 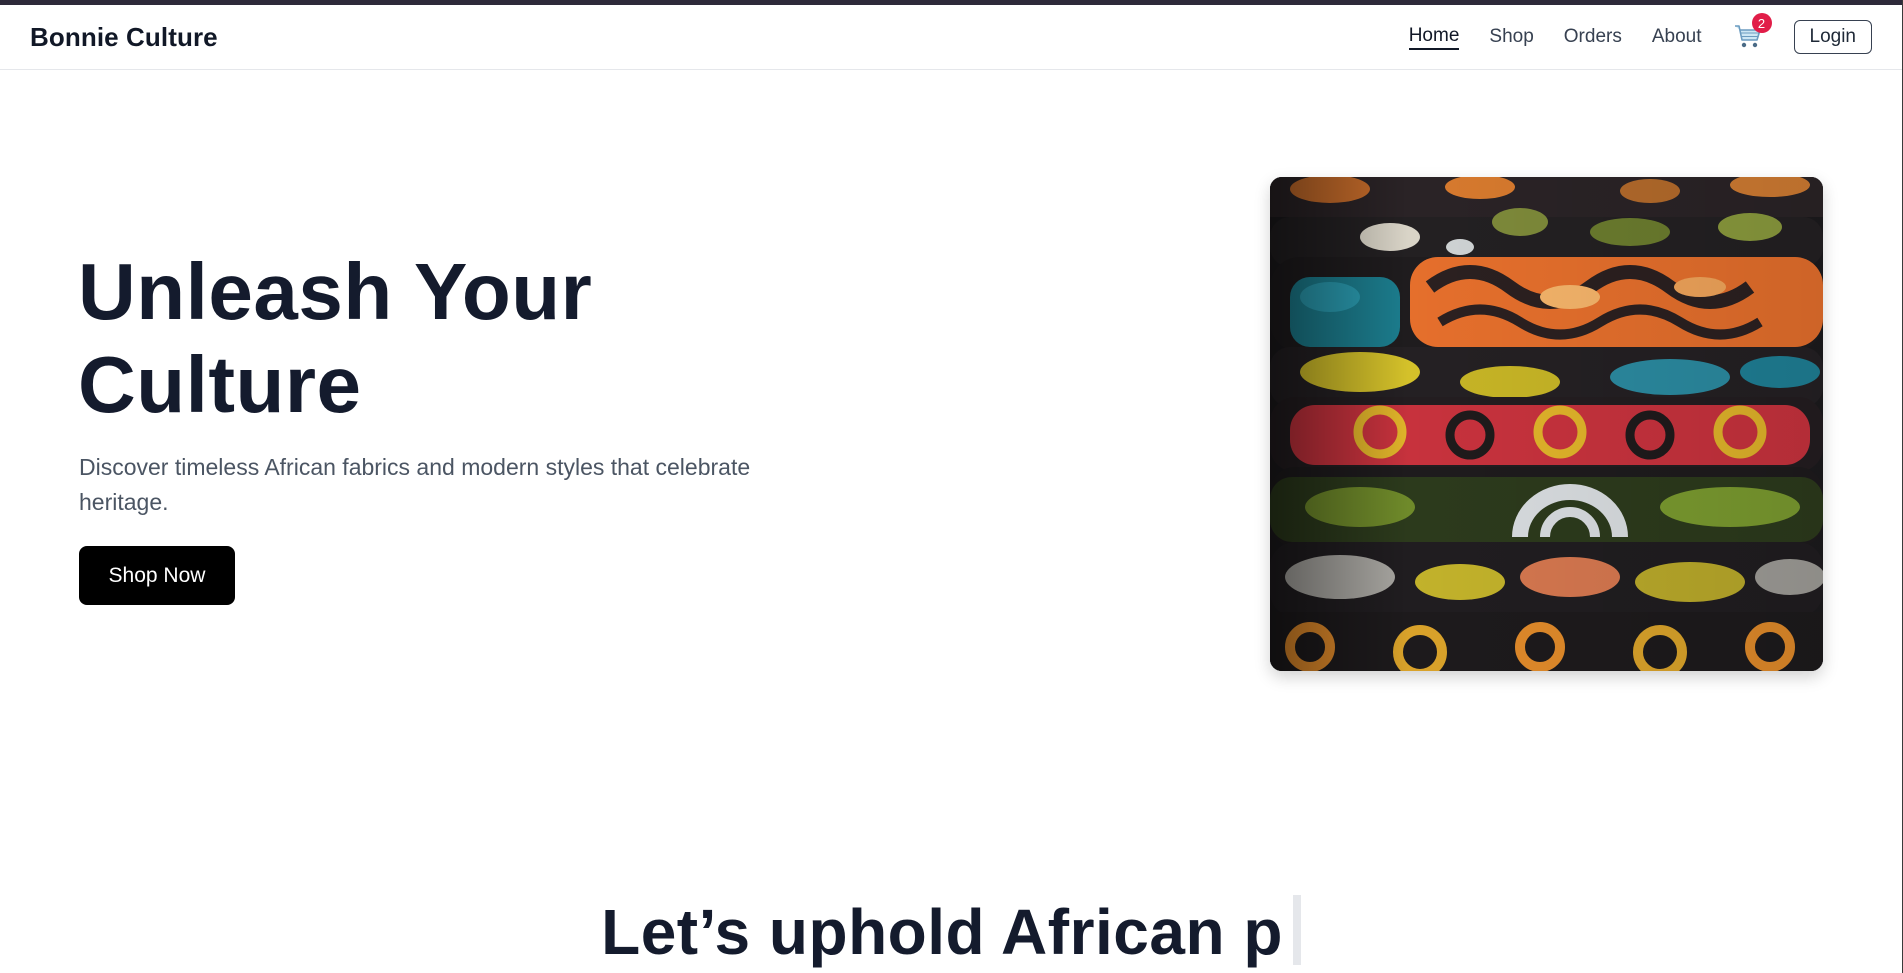 I want to click on cart-button: 2, so click(x=1752, y=33).